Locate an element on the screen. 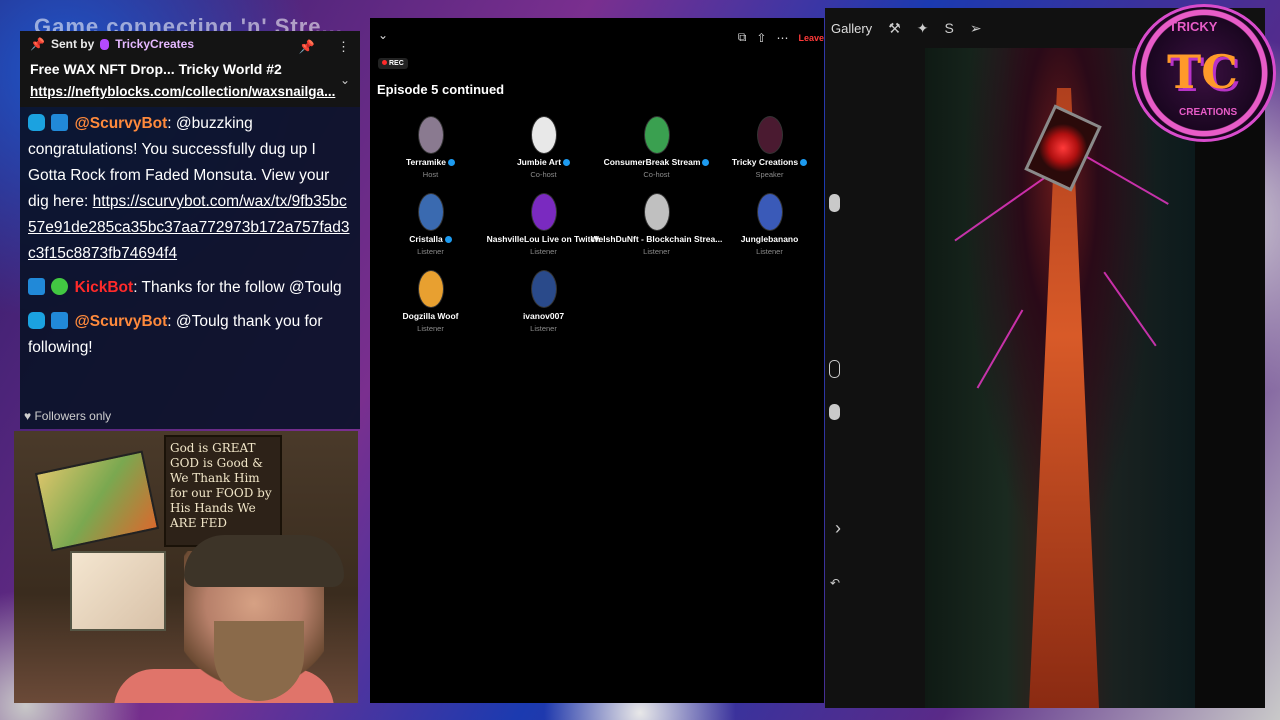 This screenshot has height=720, width=1280. participant: Terramike Host is located at coordinates (430, 147).